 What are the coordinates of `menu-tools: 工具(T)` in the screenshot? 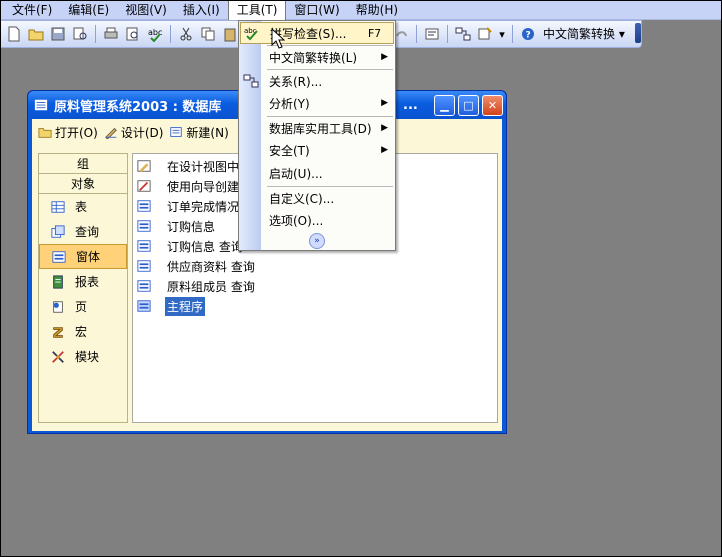 It's located at (257, 10).